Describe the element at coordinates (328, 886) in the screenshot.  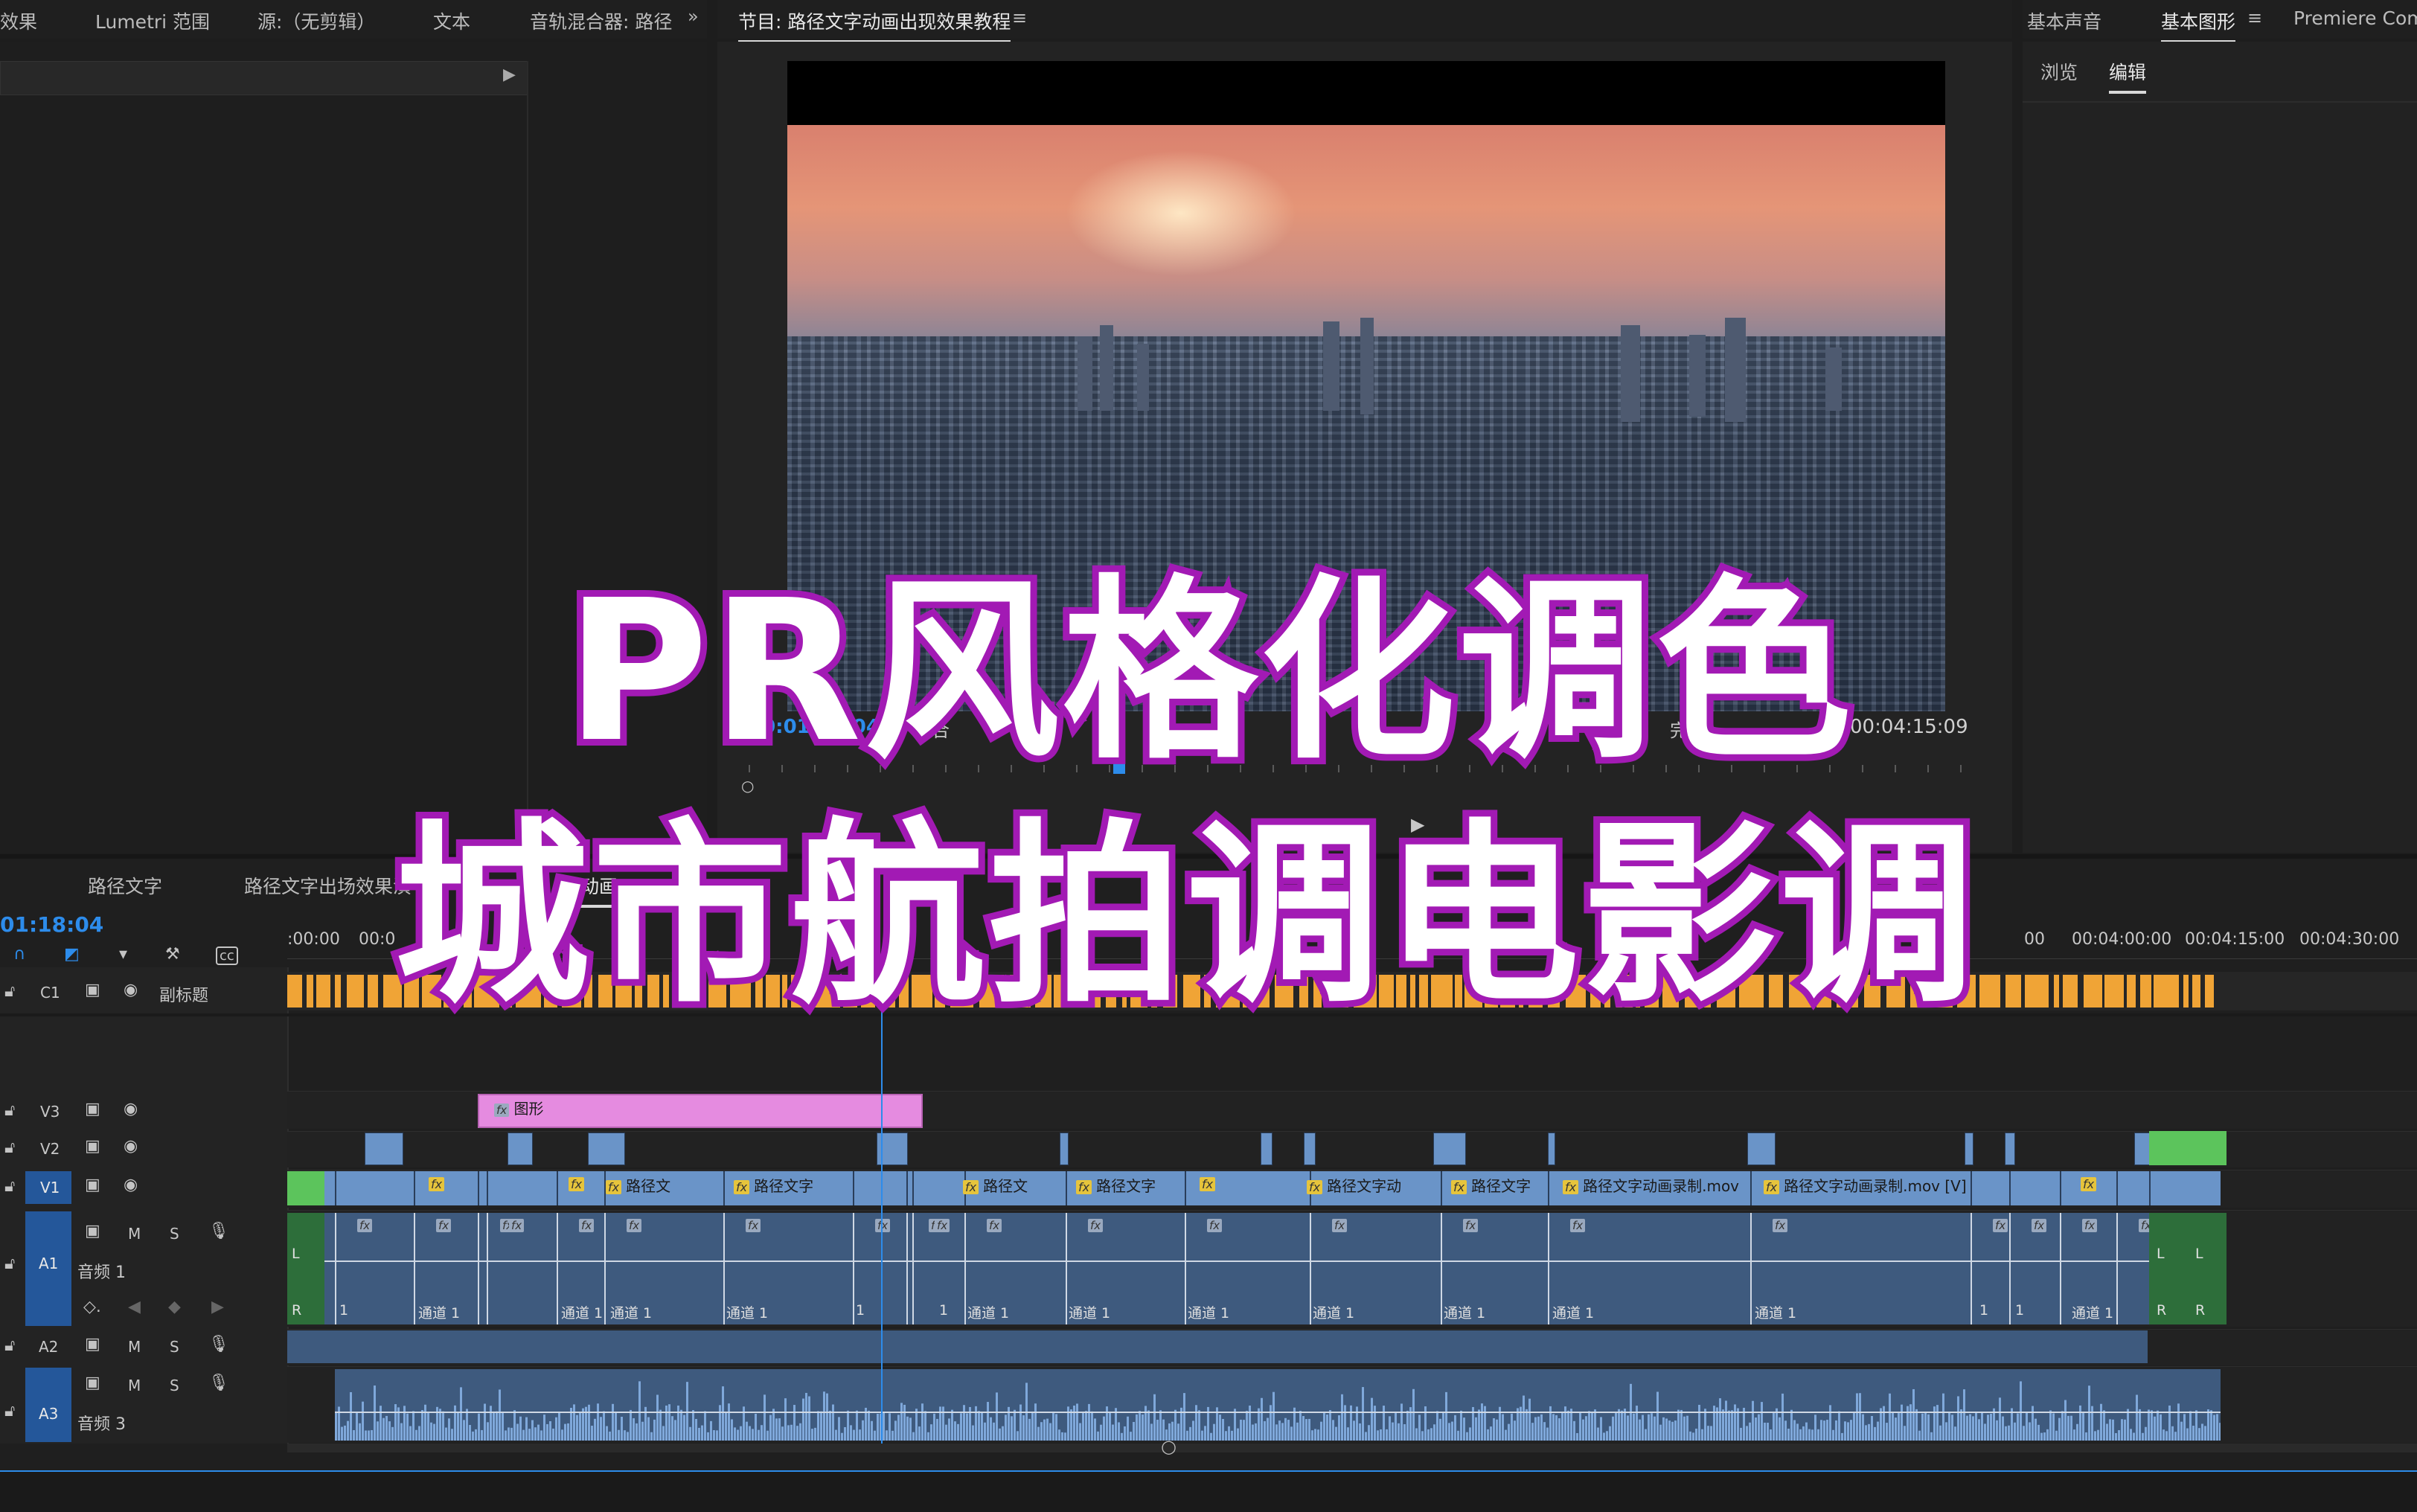
I see `timeline-tab-path-text-exit: 路径文字出场效果演` at that location.